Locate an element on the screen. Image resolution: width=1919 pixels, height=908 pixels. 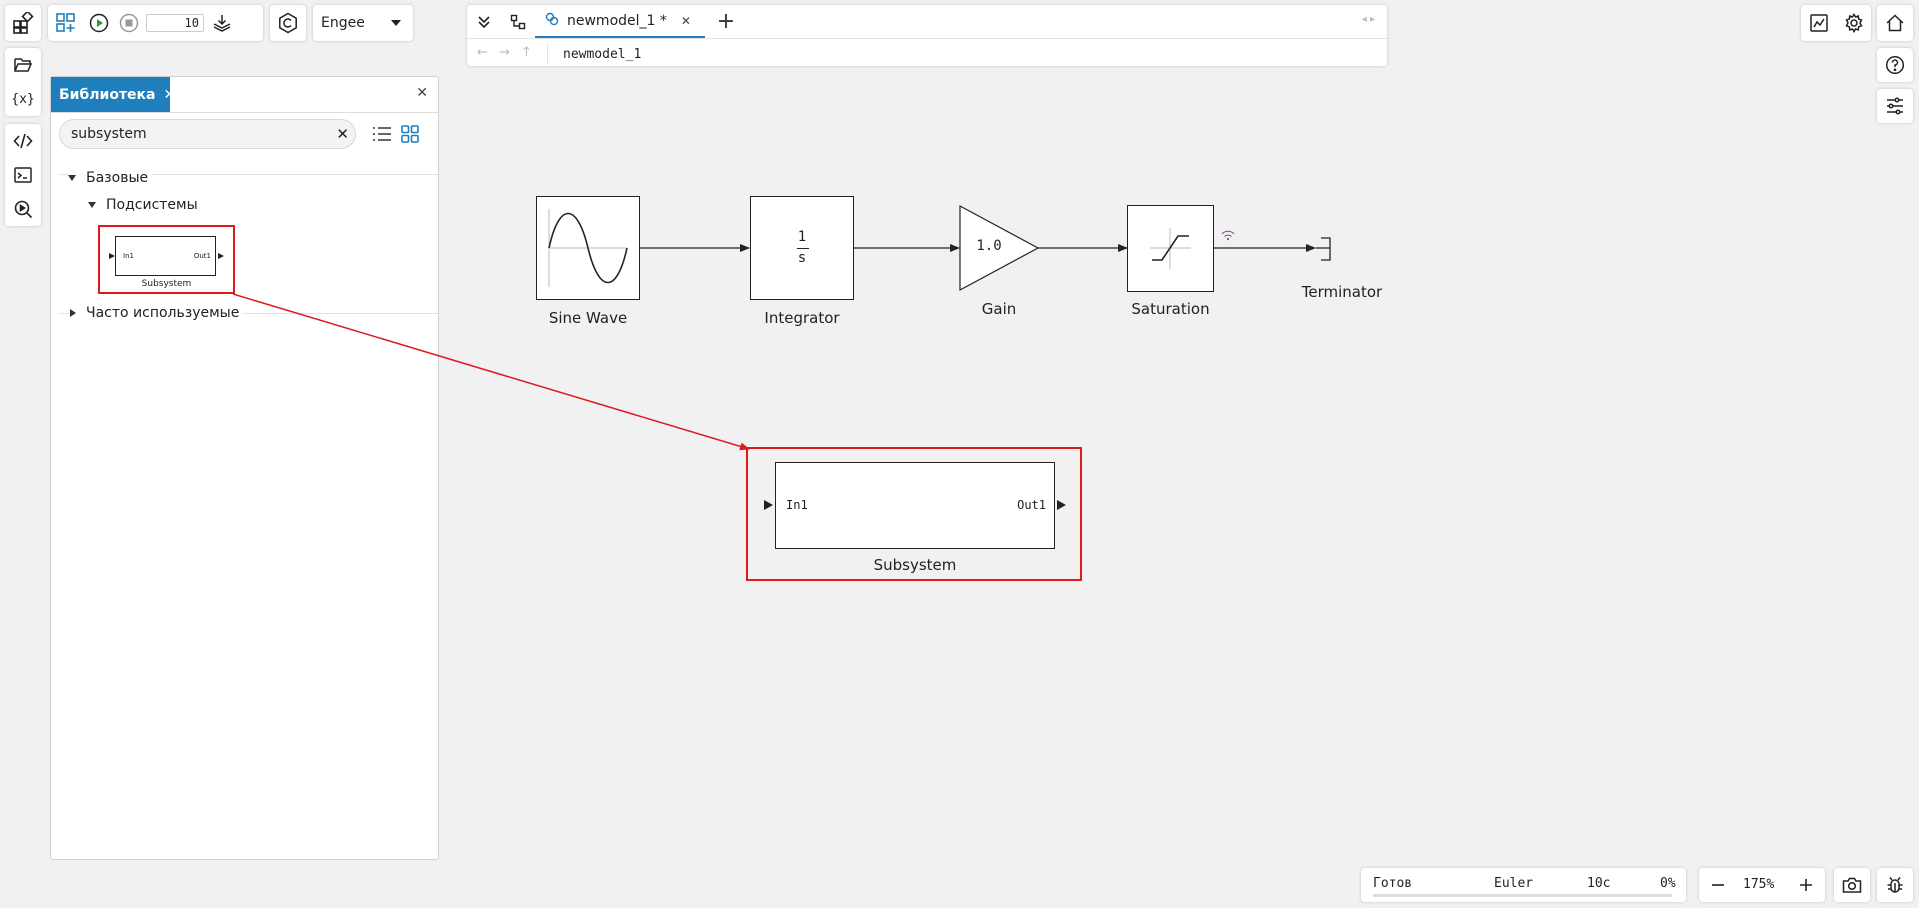
block-terminator is located at coordinates (1331, 251).